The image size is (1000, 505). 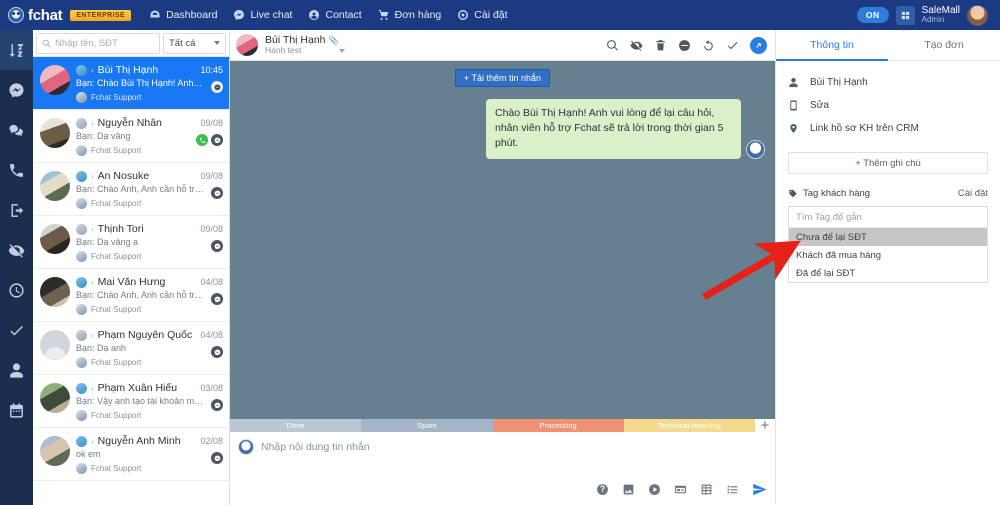 I want to click on tab-tao-don: Tạo đơn, so click(x=944, y=45).